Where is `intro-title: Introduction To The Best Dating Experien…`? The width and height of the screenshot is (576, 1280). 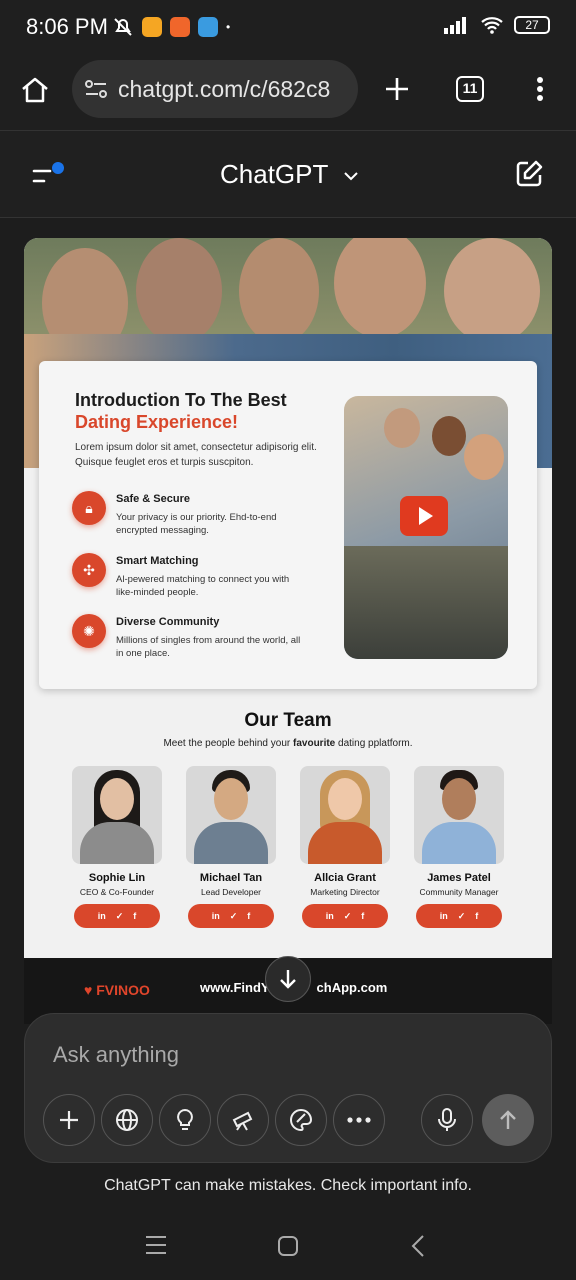 intro-title: Introduction To The Best Dating Experien… is located at coordinates (181, 411).